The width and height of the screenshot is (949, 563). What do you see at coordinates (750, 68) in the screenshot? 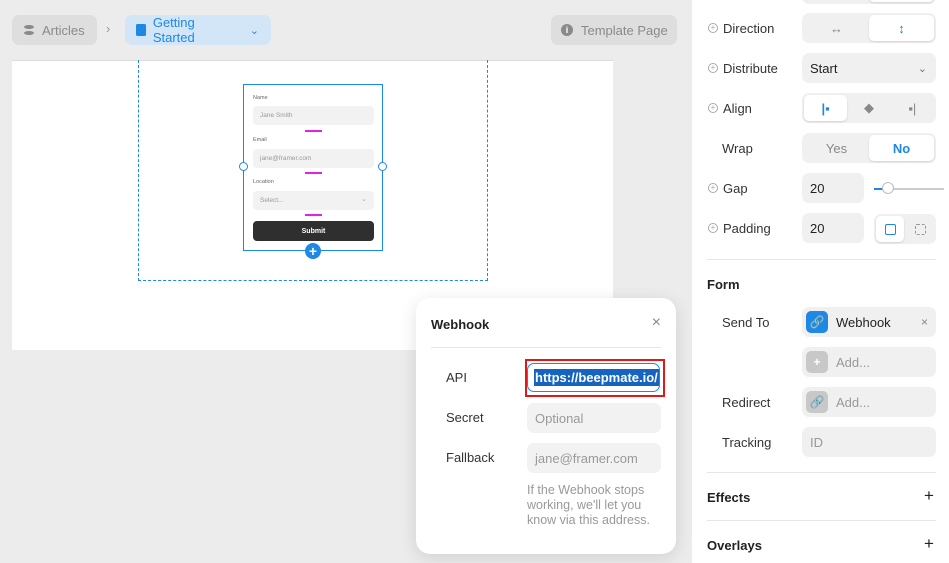
I see `distribute-label: Distribute` at bounding box center [750, 68].